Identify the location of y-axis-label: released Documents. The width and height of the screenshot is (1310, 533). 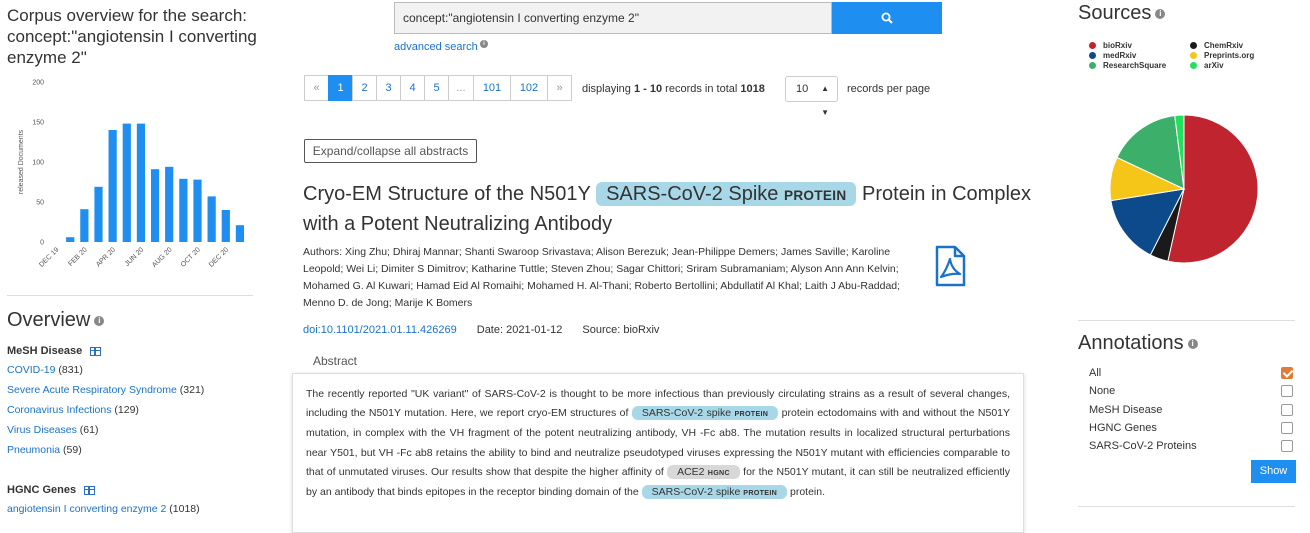
(21, 161).